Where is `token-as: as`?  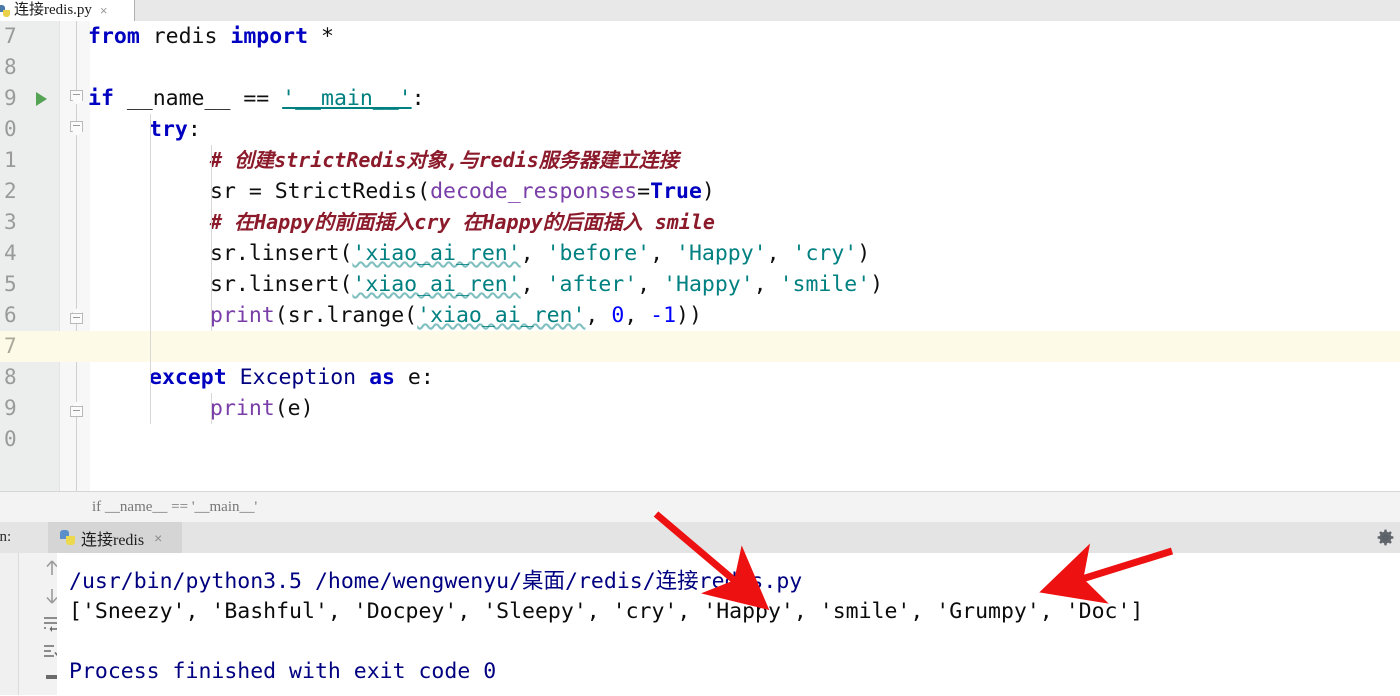
token-as: as is located at coordinates (382, 377).